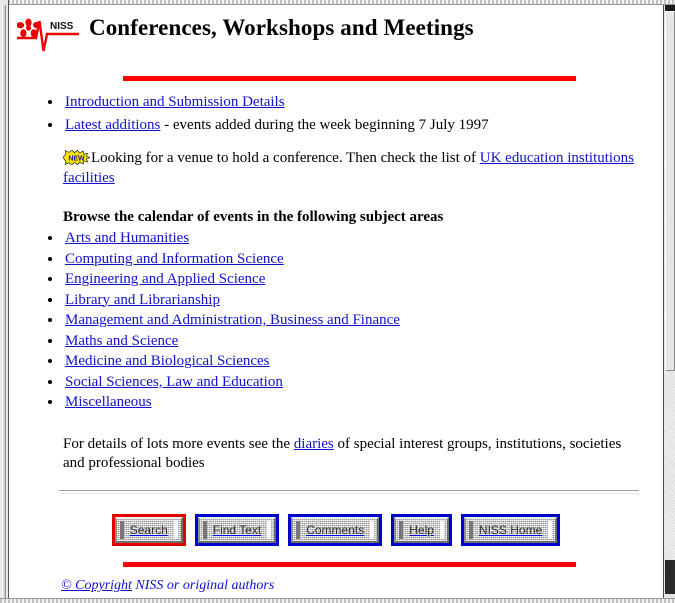 The width and height of the screenshot is (675, 603). What do you see at coordinates (362, 260) in the screenshot?
I see `list-item: Computing and Information Science` at bounding box center [362, 260].